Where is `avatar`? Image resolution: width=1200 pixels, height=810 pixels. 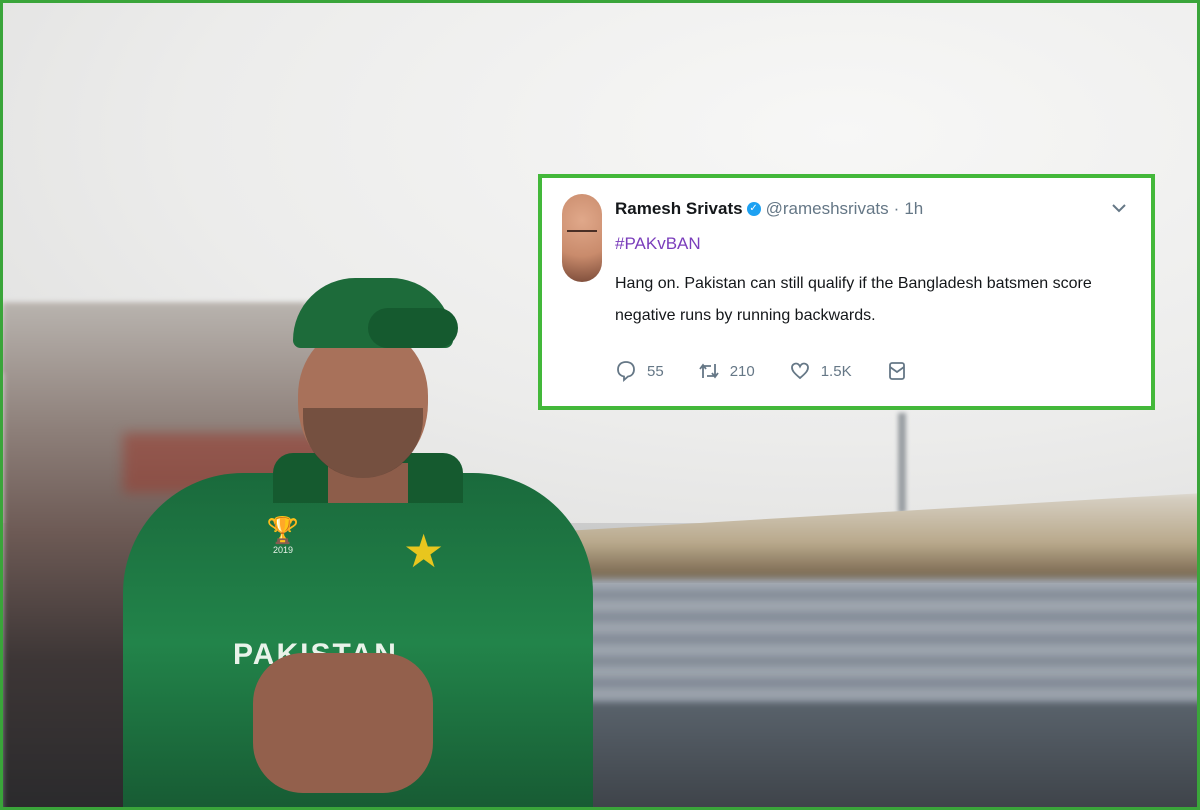 avatar is located at coordinates (582, 238).